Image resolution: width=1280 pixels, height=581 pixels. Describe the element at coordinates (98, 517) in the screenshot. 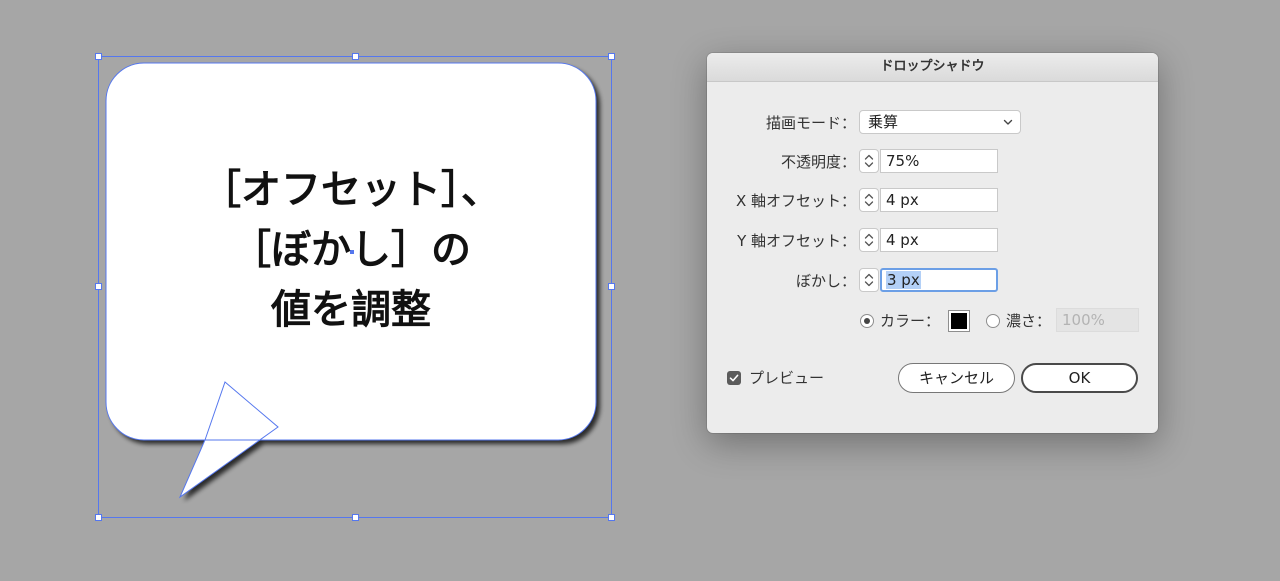

I see `resize-handle-bottom-left` at that location.